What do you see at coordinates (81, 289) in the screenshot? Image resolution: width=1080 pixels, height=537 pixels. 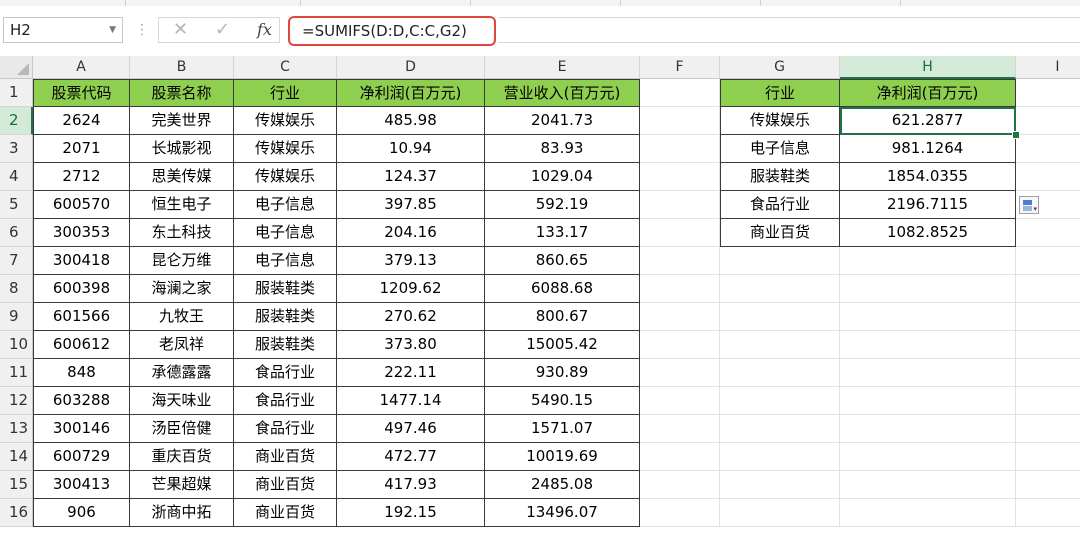 I see `cell-a8: 600398` at bounding box center [81, 289].